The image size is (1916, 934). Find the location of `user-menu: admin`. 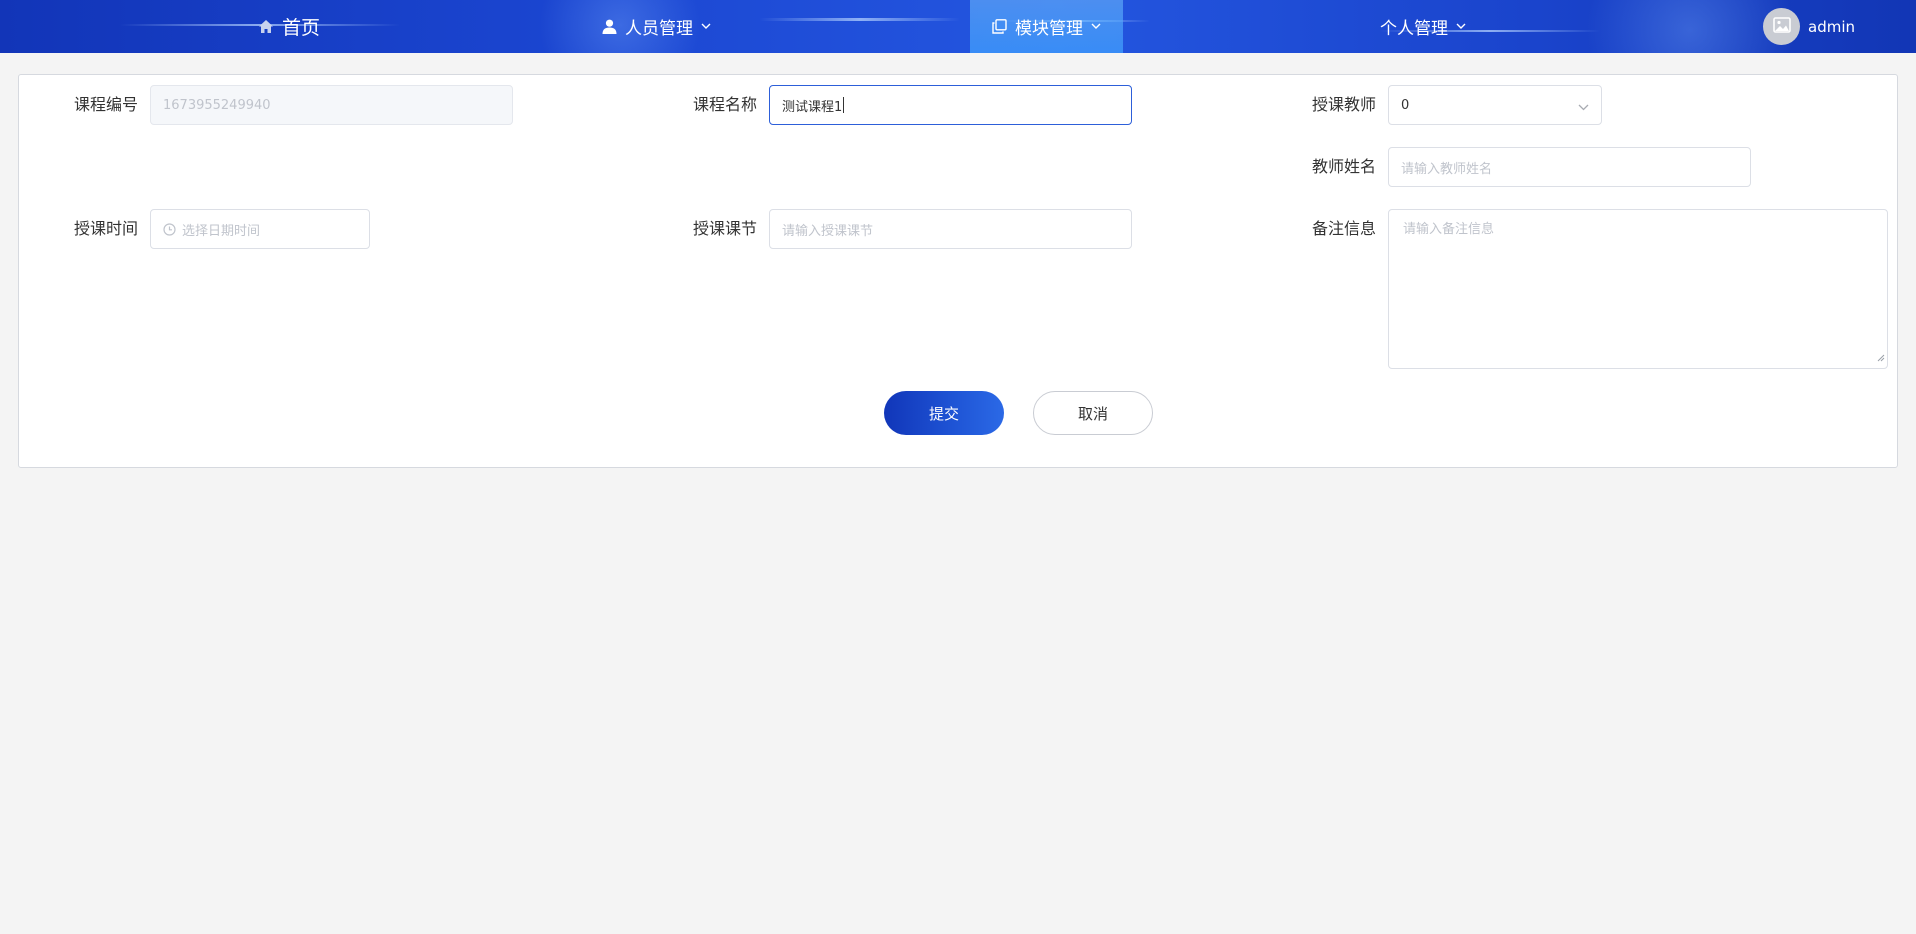

user-menu: admin is located at coordinates (1809, 26).